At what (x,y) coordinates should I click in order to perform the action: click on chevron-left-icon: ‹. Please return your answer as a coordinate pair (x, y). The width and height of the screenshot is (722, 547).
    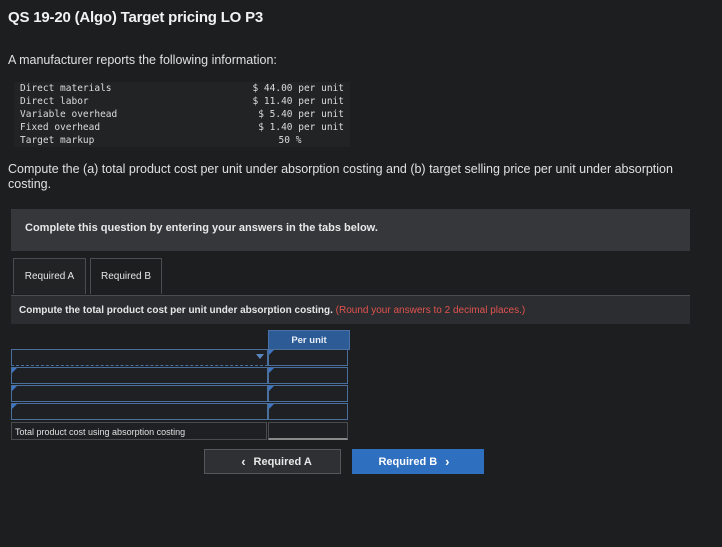
    Looking at the image, I should click on (243, 461).